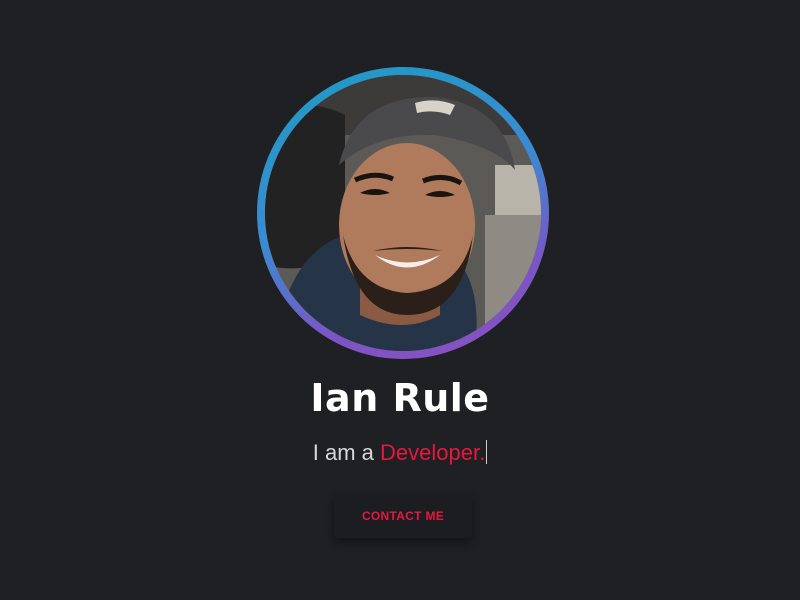 This screenshot has height=600, width=800. I want to click on tagline-prefix: I am a, so click(346, 452).